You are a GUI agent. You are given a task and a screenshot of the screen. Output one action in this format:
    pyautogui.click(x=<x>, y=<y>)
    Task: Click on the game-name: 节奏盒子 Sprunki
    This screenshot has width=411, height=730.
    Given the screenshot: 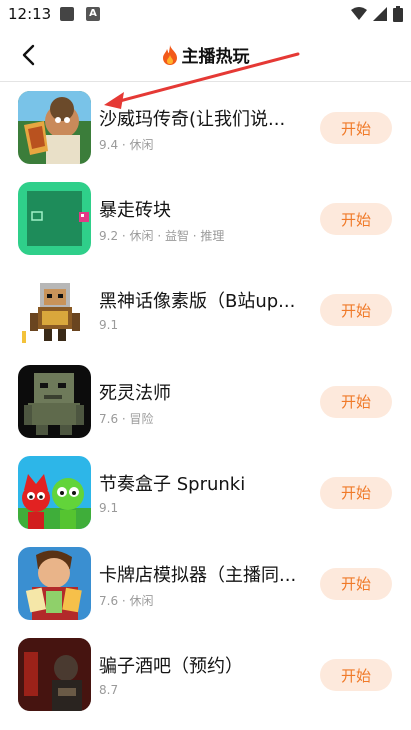 What is the action you would take?
    pyautogui.click(x=172, y=484)
    